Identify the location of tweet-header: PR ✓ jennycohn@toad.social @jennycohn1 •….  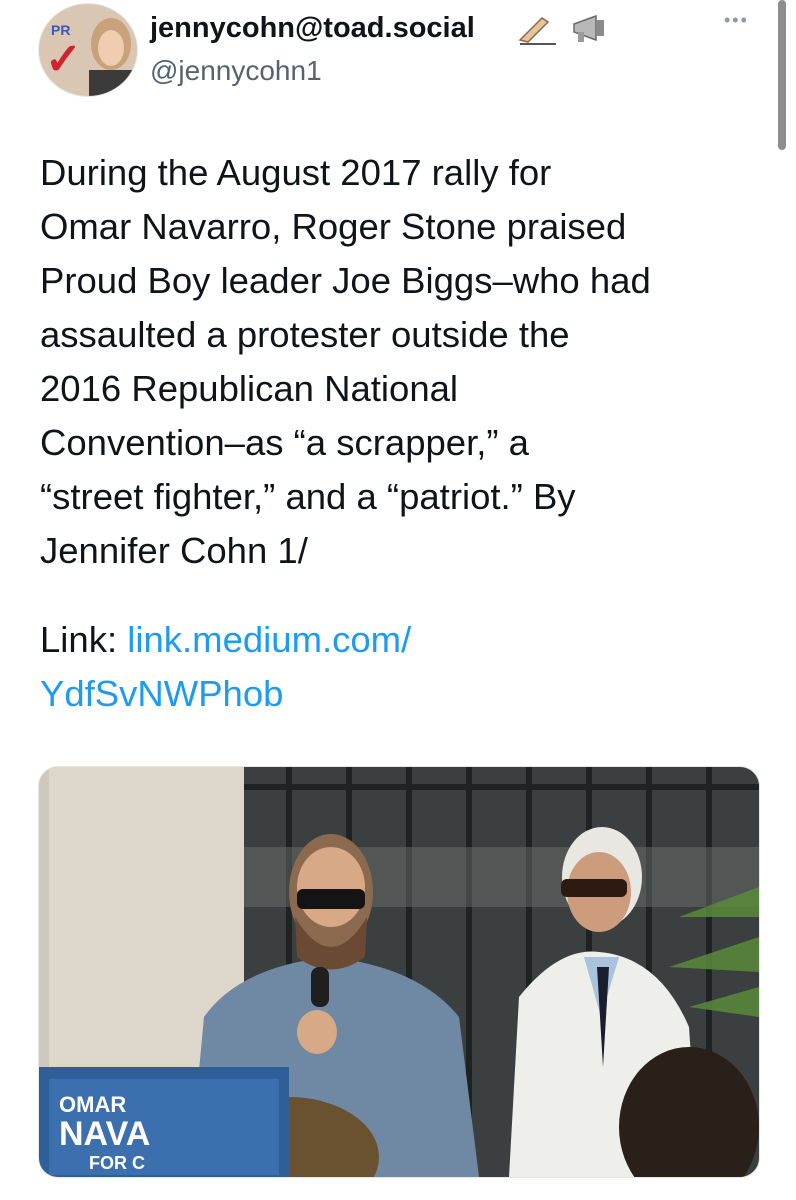
(398, 60).